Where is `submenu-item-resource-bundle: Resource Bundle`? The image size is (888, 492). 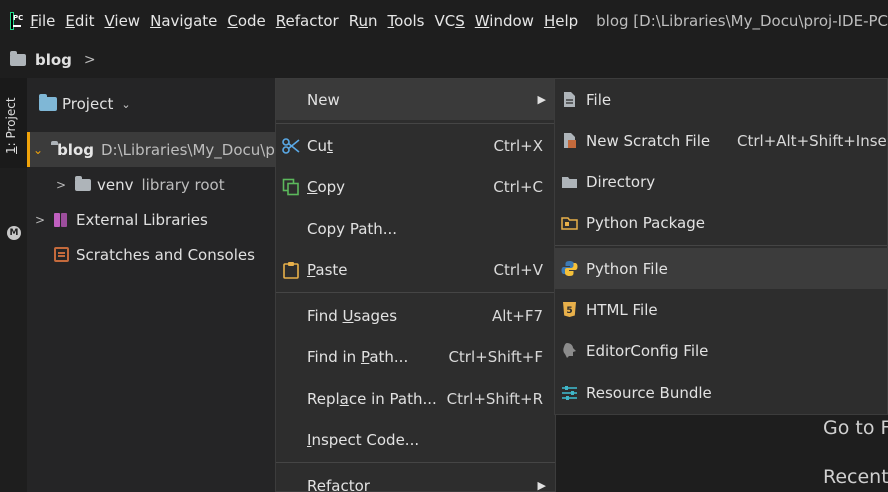 submenu-item-resource-bundle: Resource Bundle is located at coordinates (721, 392).